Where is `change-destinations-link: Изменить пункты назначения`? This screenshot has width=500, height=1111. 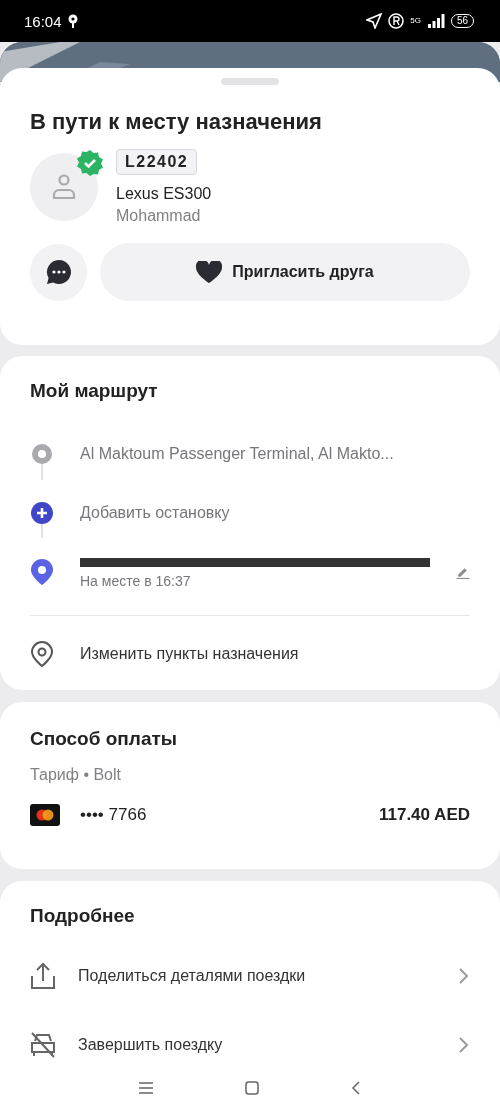
change-destinations-link: Изменить пункты назначения is located at coordinates (189, 654).